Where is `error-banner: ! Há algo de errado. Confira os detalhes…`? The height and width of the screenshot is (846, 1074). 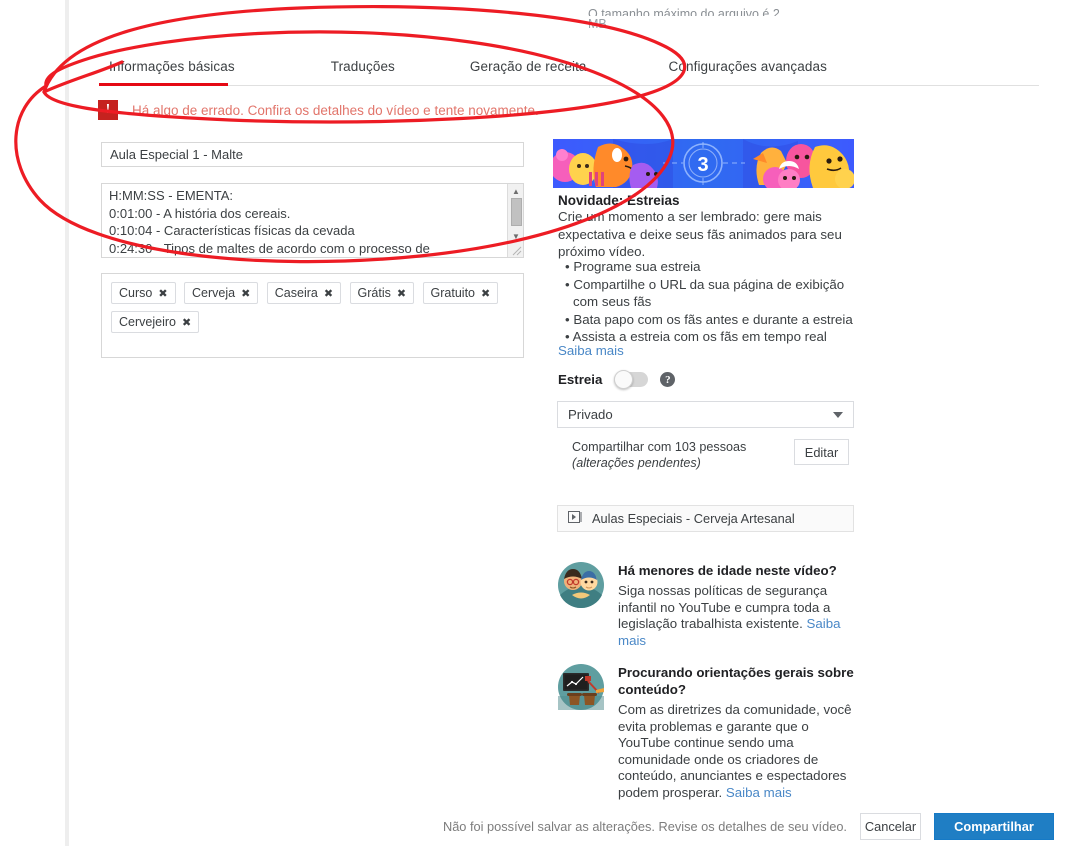 error-banner: ! Há algo de errado. Confira os detalhes… is located at coordinates (318, 110).